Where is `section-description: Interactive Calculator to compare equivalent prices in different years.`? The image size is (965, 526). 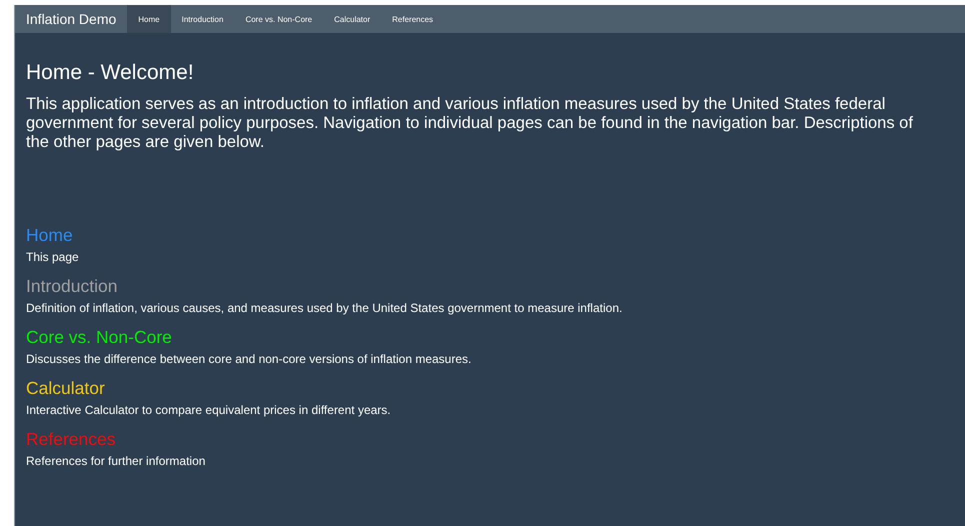
section-description: Interactive Calculator to compare equivalent prices in different years. is located at coordinates (209, 410).